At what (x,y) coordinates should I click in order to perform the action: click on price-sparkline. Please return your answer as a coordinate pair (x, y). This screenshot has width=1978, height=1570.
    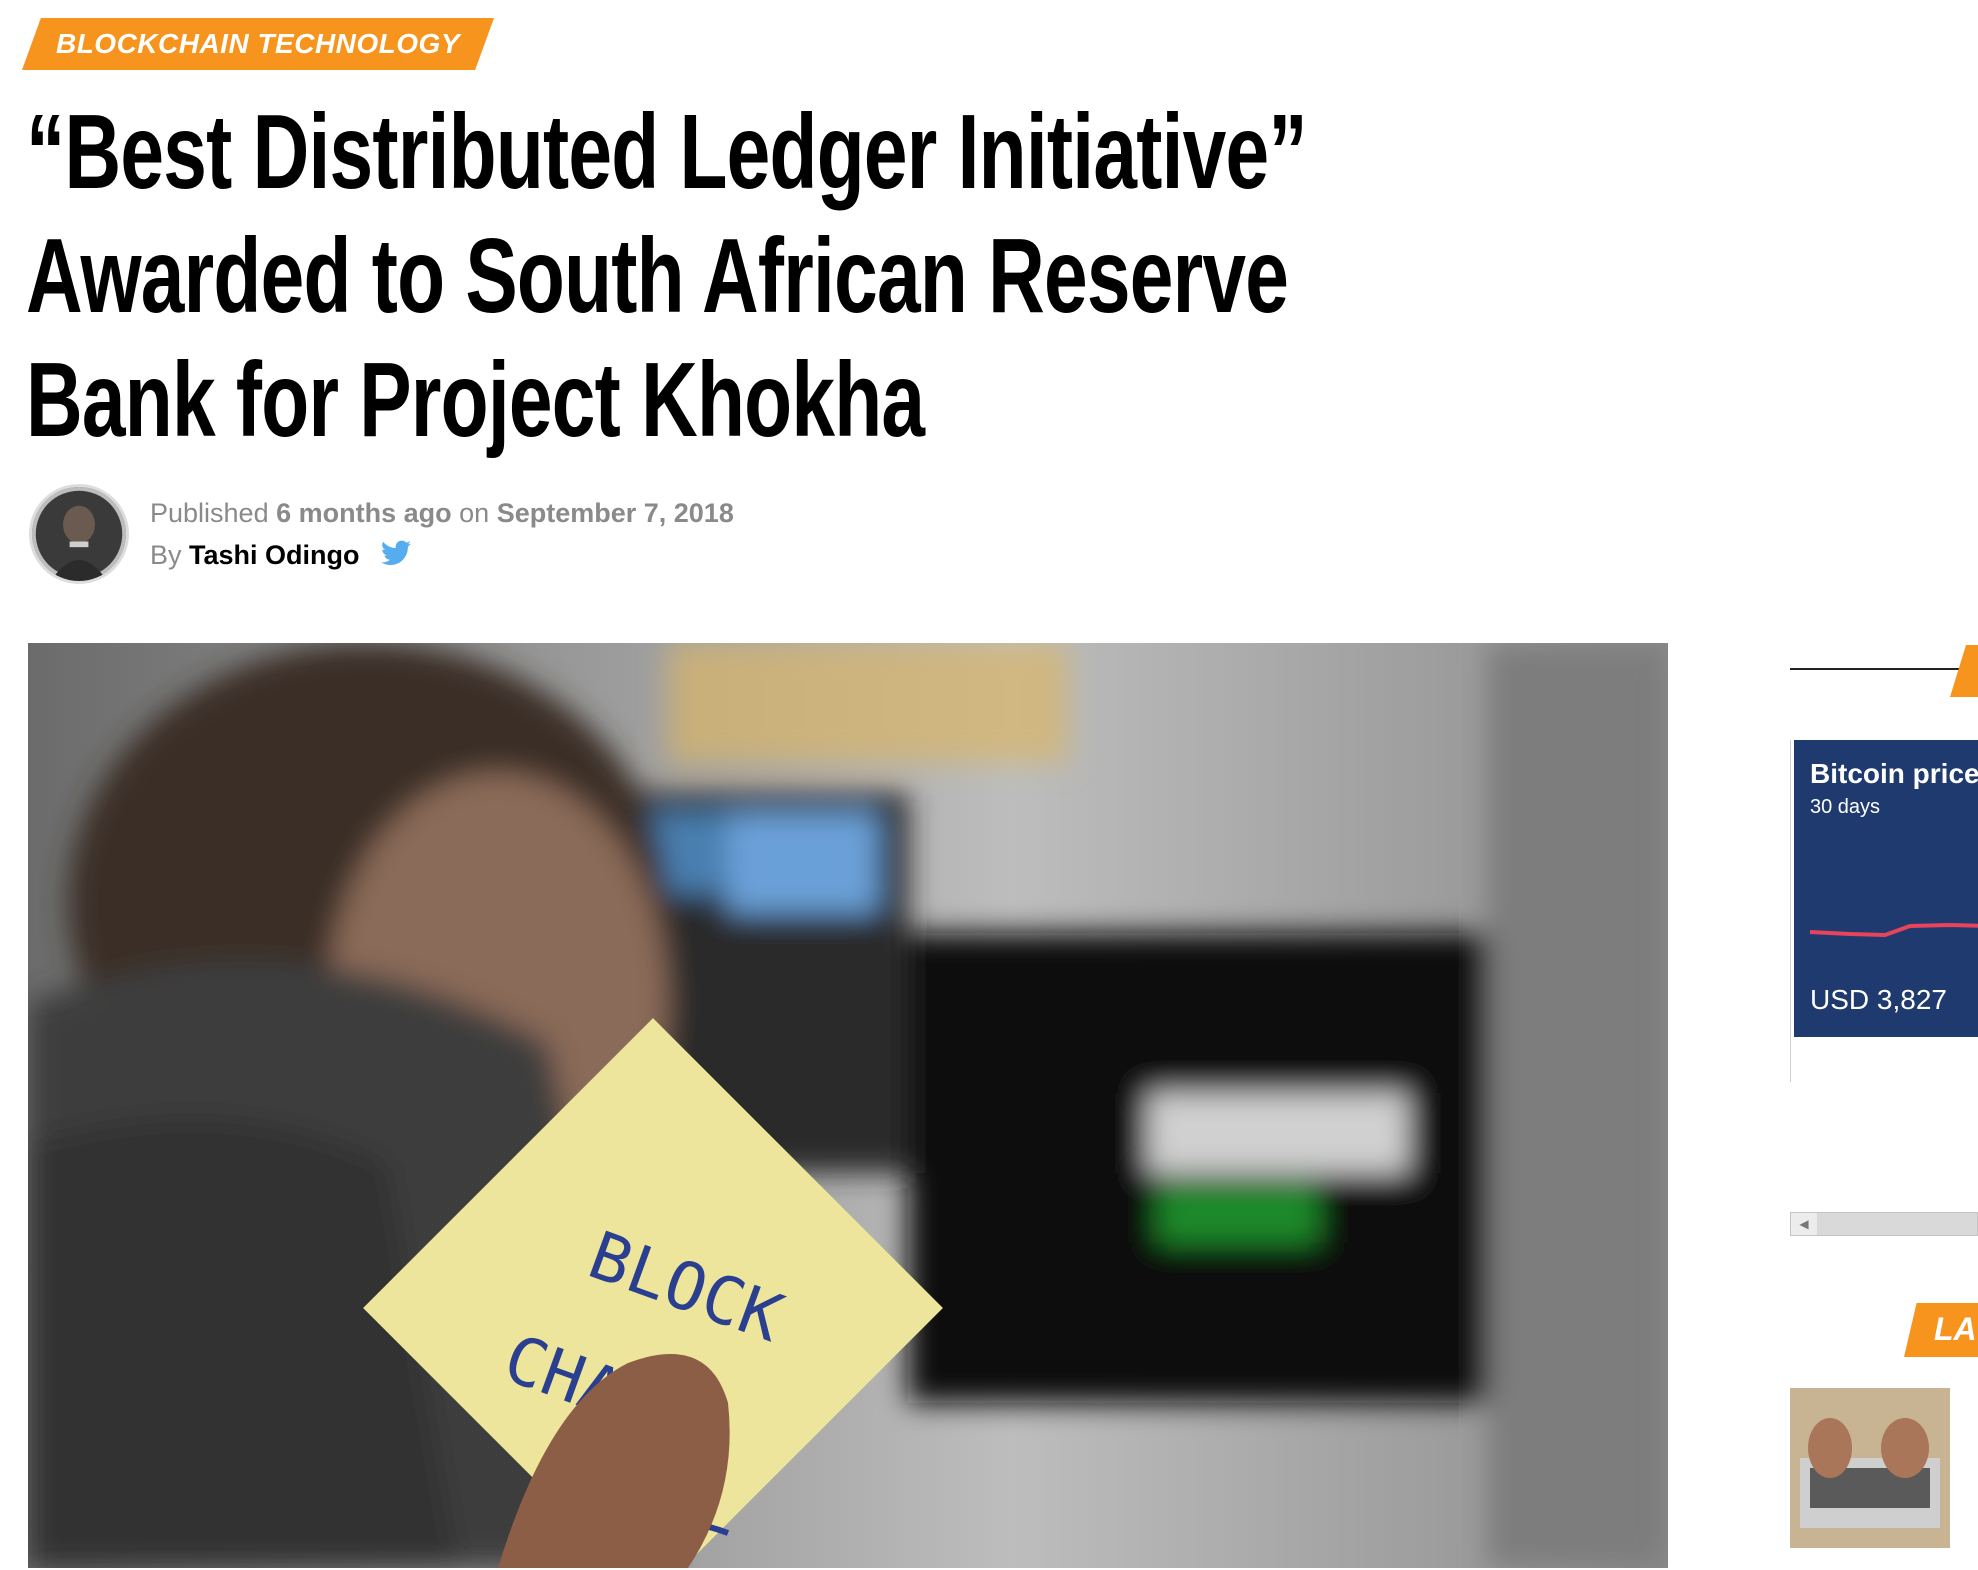
    Looking at the image, I should click on (1894, 930).